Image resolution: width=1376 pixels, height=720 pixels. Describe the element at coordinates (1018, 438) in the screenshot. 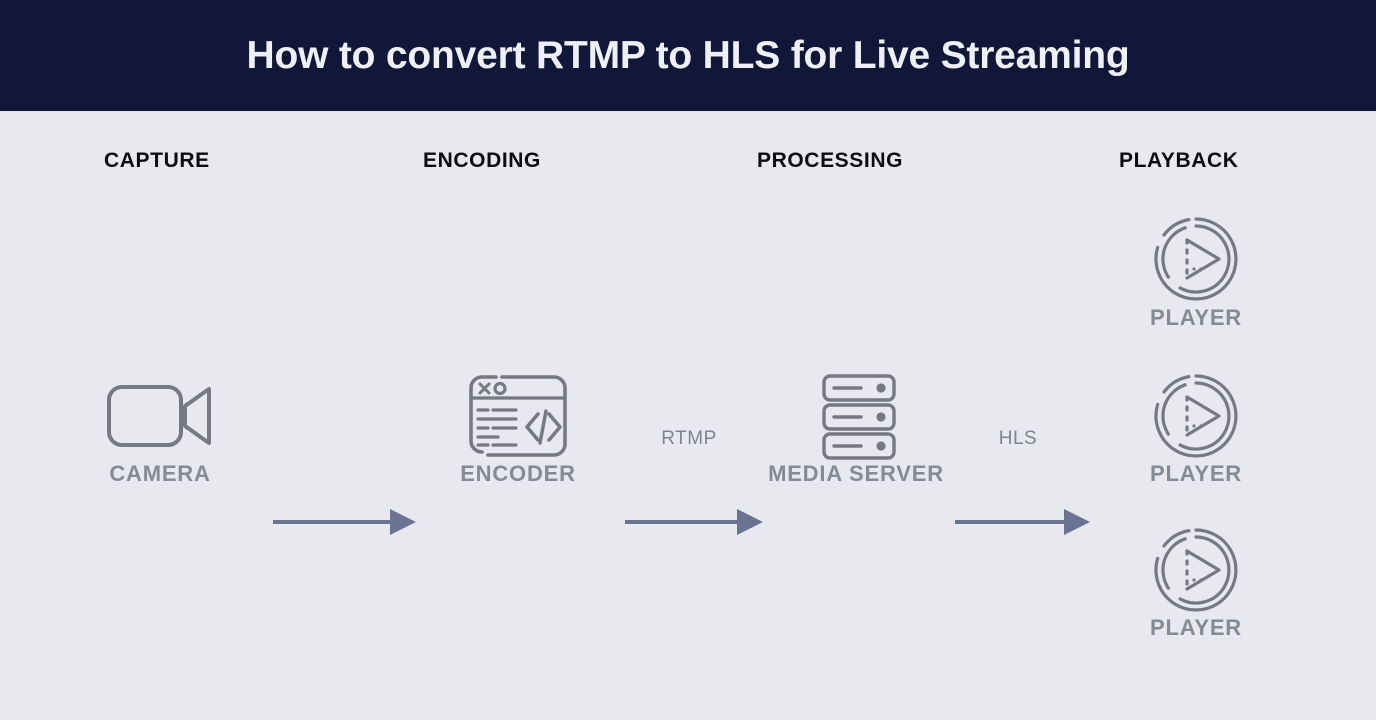

I see `arrow-label-hls: HLS` at that location.